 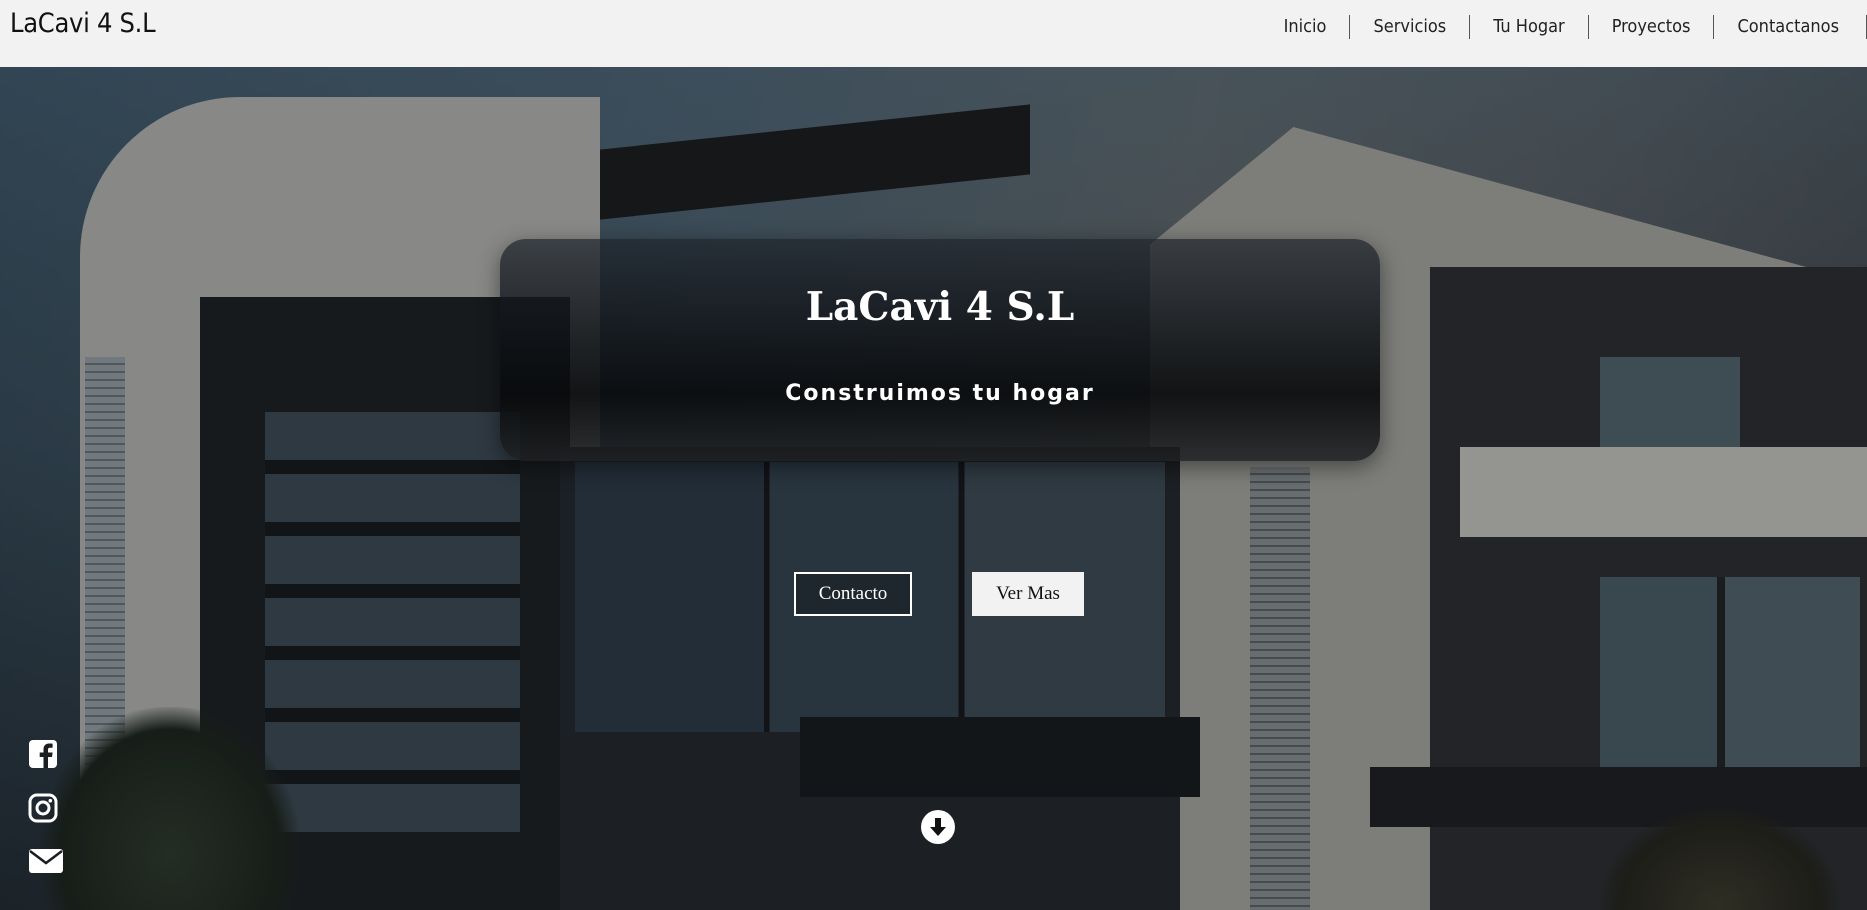 I want to click on envelope-icon, so click(x=46, y=863).